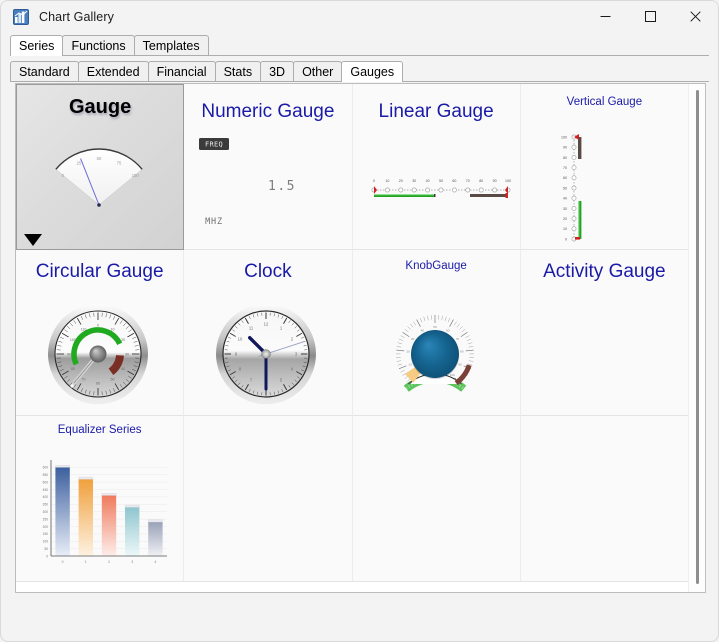  Describe the element at coordinates (434, 353) in the screenshot. I see `knob-gauge-art: 0102030405060708090100` at that location.